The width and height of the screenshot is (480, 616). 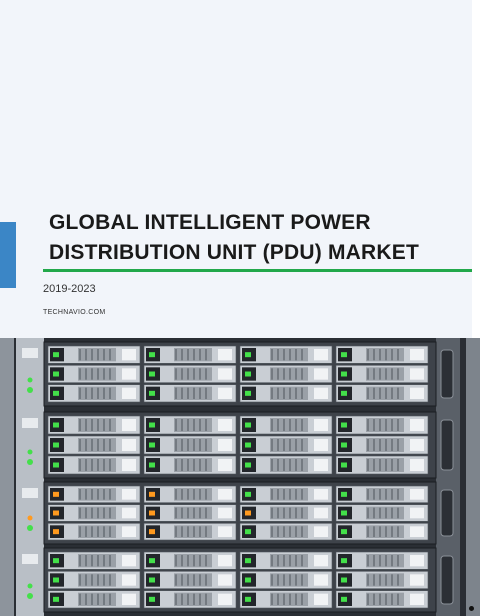 I want to click on forecast-period: 2019-2023, so click(x=69, y=289).